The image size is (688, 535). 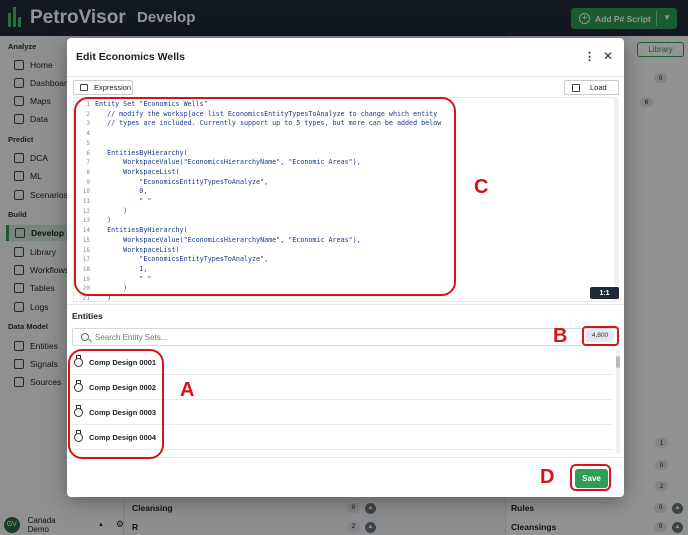 I want to click on entity-search, so click(x=345, y=337).